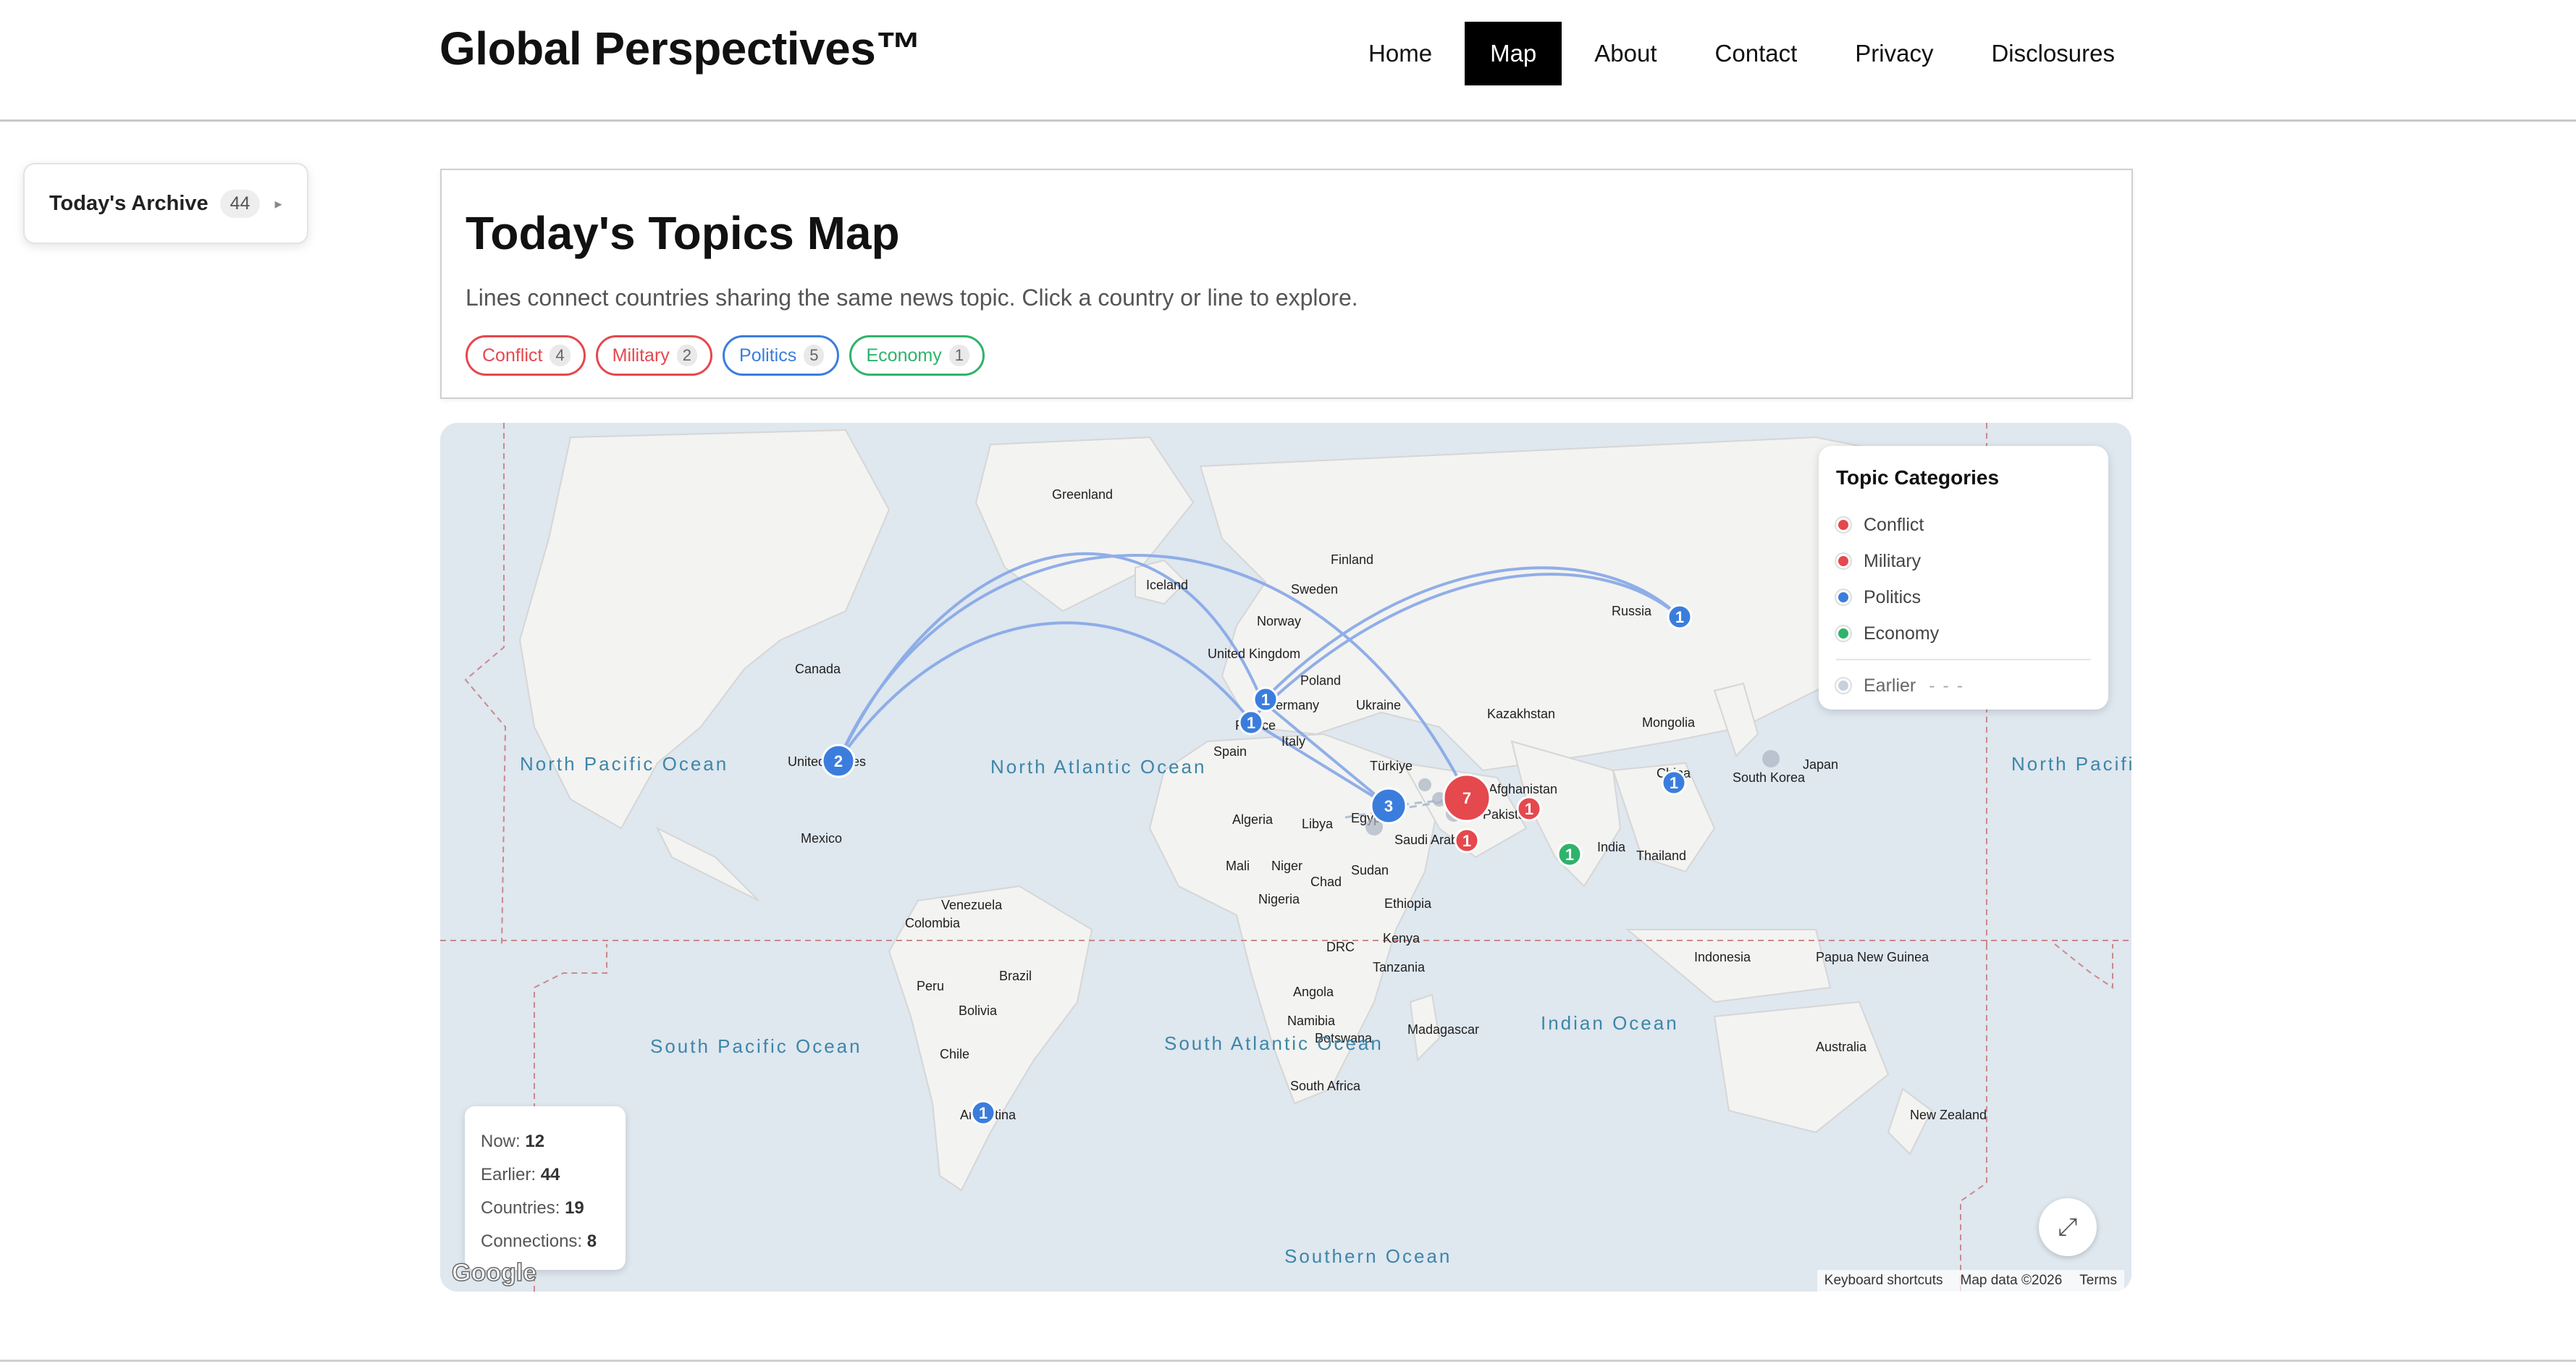 Image resolution: width=2576 pixels, height=1364 pixels. What do you see at coordinates (1529, 809) in the screenshot?
I see `marker-pakistan: 1` at bounding box center [1529, 809].